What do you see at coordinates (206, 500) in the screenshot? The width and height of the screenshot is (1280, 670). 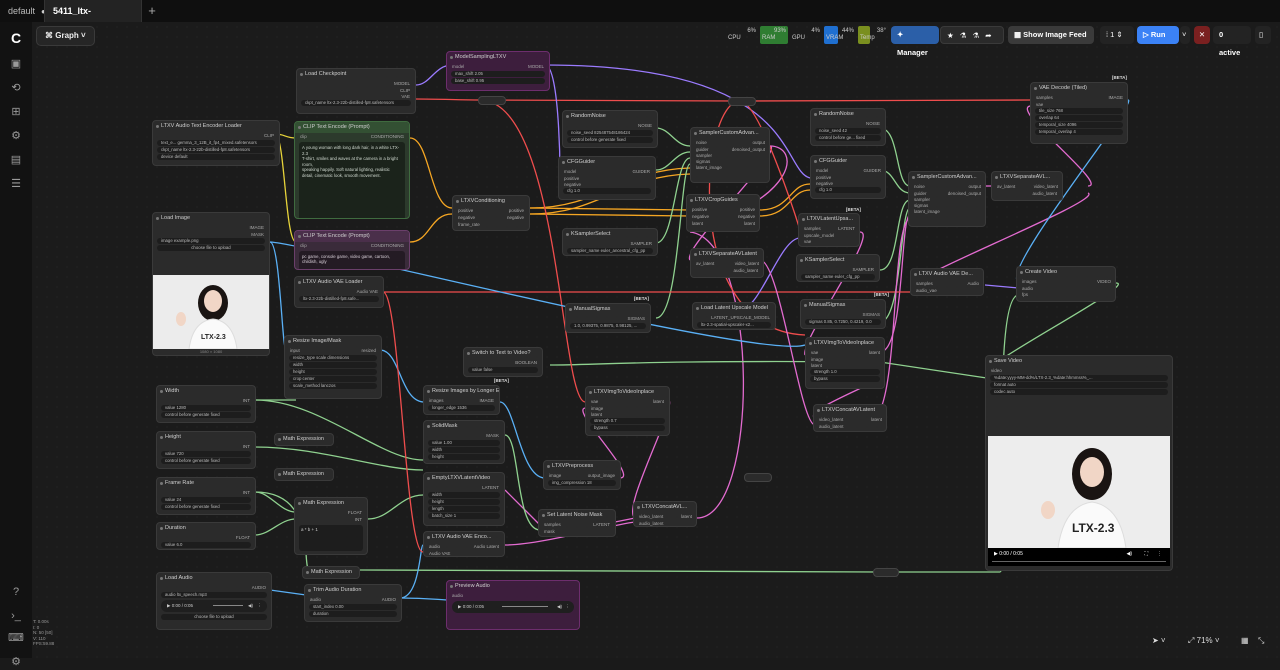 I see `value-widget: value 24` at bounding box center [206, 500].